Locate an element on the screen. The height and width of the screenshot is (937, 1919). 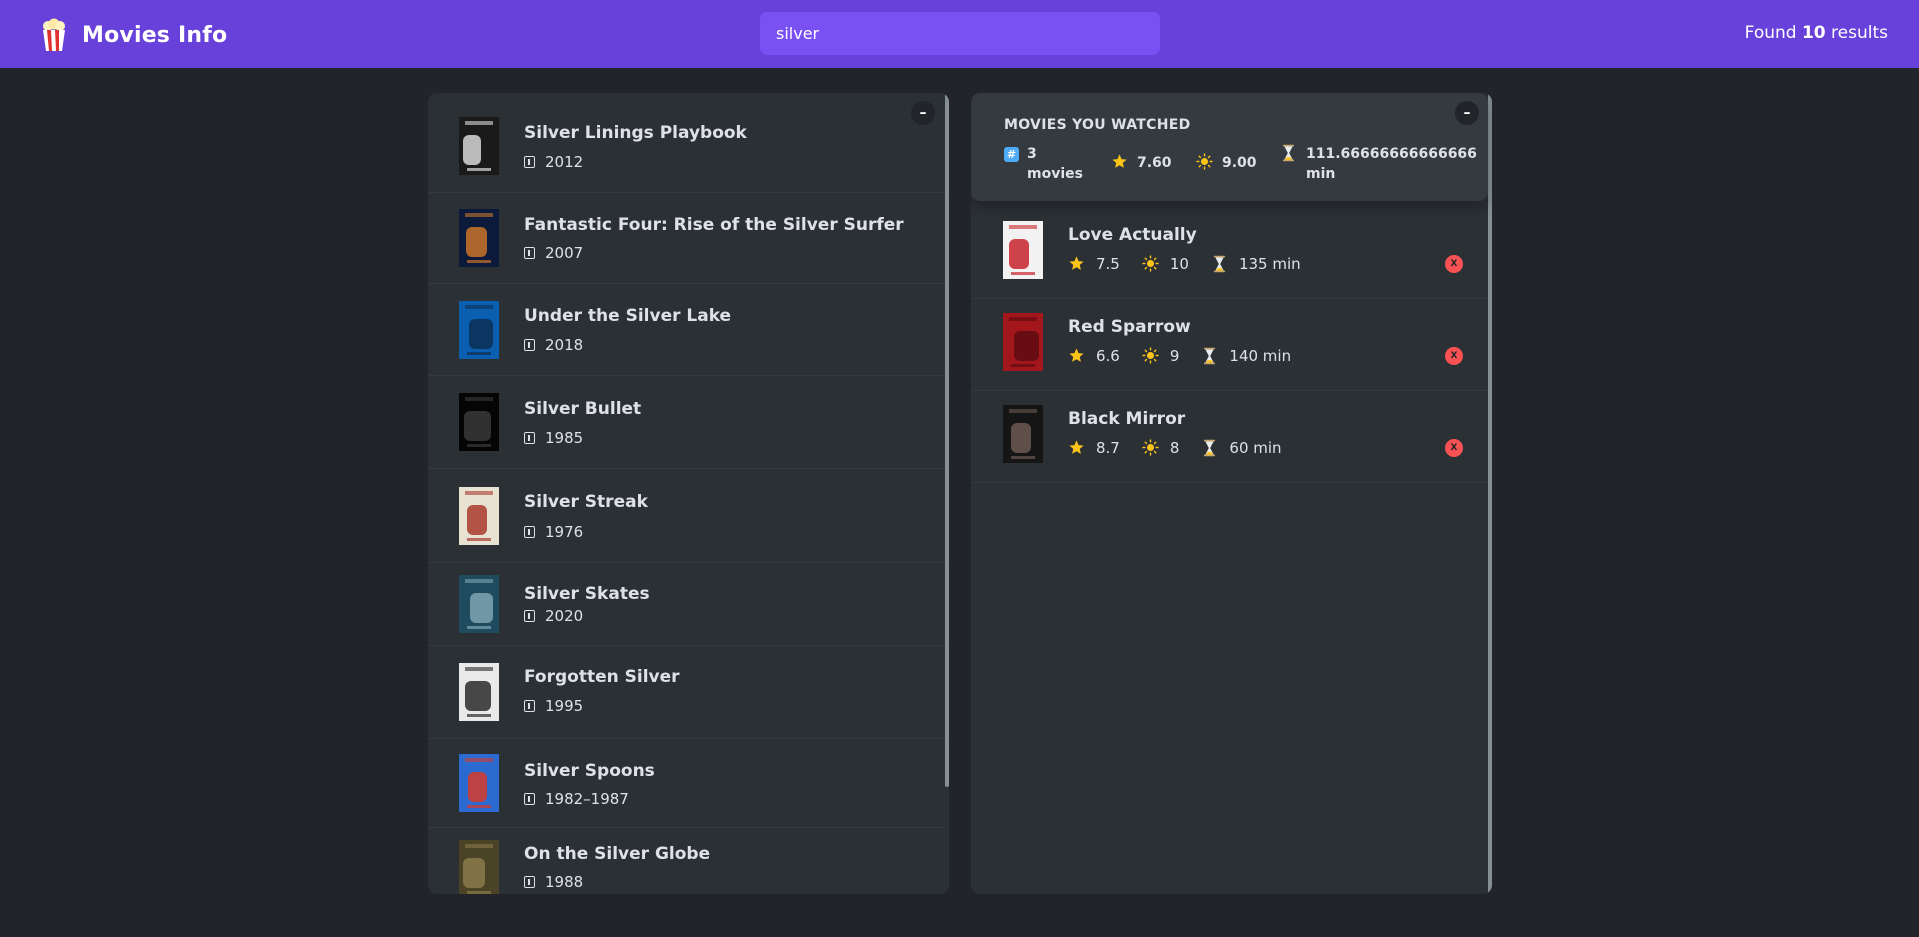
movie-year: 2012 is located at coordinates (553, 162).